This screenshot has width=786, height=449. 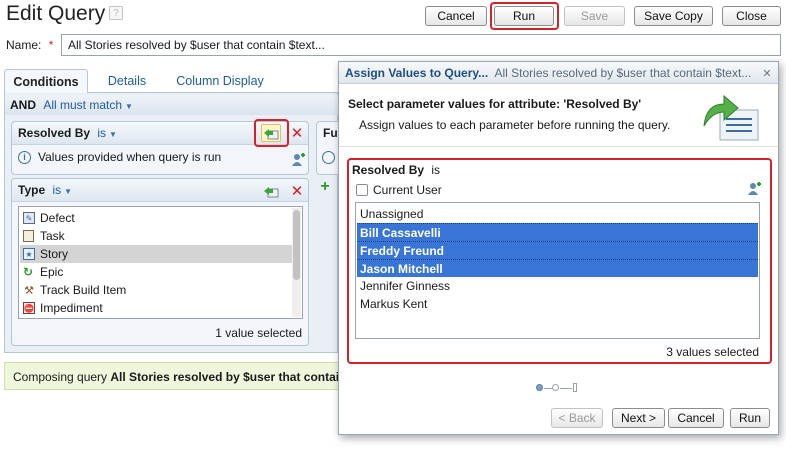 I want to click on add-condition-icon: +, so click(x=325, y=186).